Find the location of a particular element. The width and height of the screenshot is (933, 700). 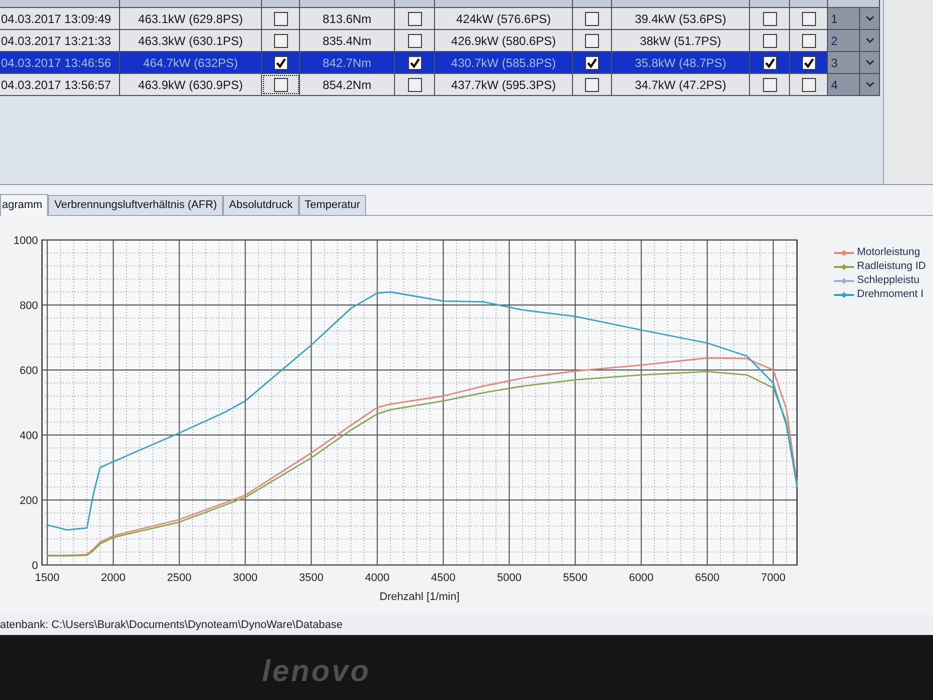

y-tick-label: 1000 is located at coordinates (26, 241).